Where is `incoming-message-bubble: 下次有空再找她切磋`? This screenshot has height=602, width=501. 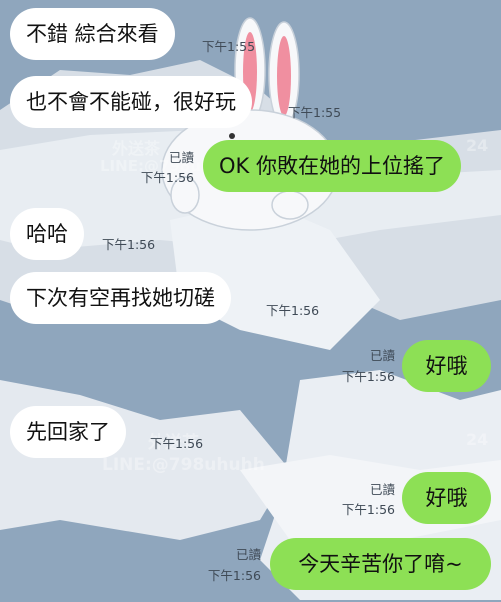 incoming-message-bubble: 下次有空再找她切磋 is located at coordinates (120, 298).